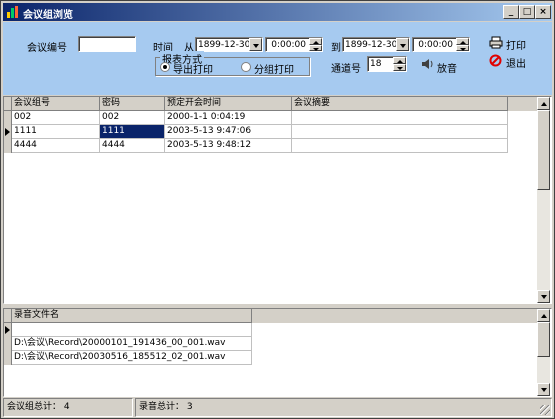 Image resolution: width=555 pixels, height=419 pixels. I want to click on group-print-label: 分组打印, so click(274, 68).